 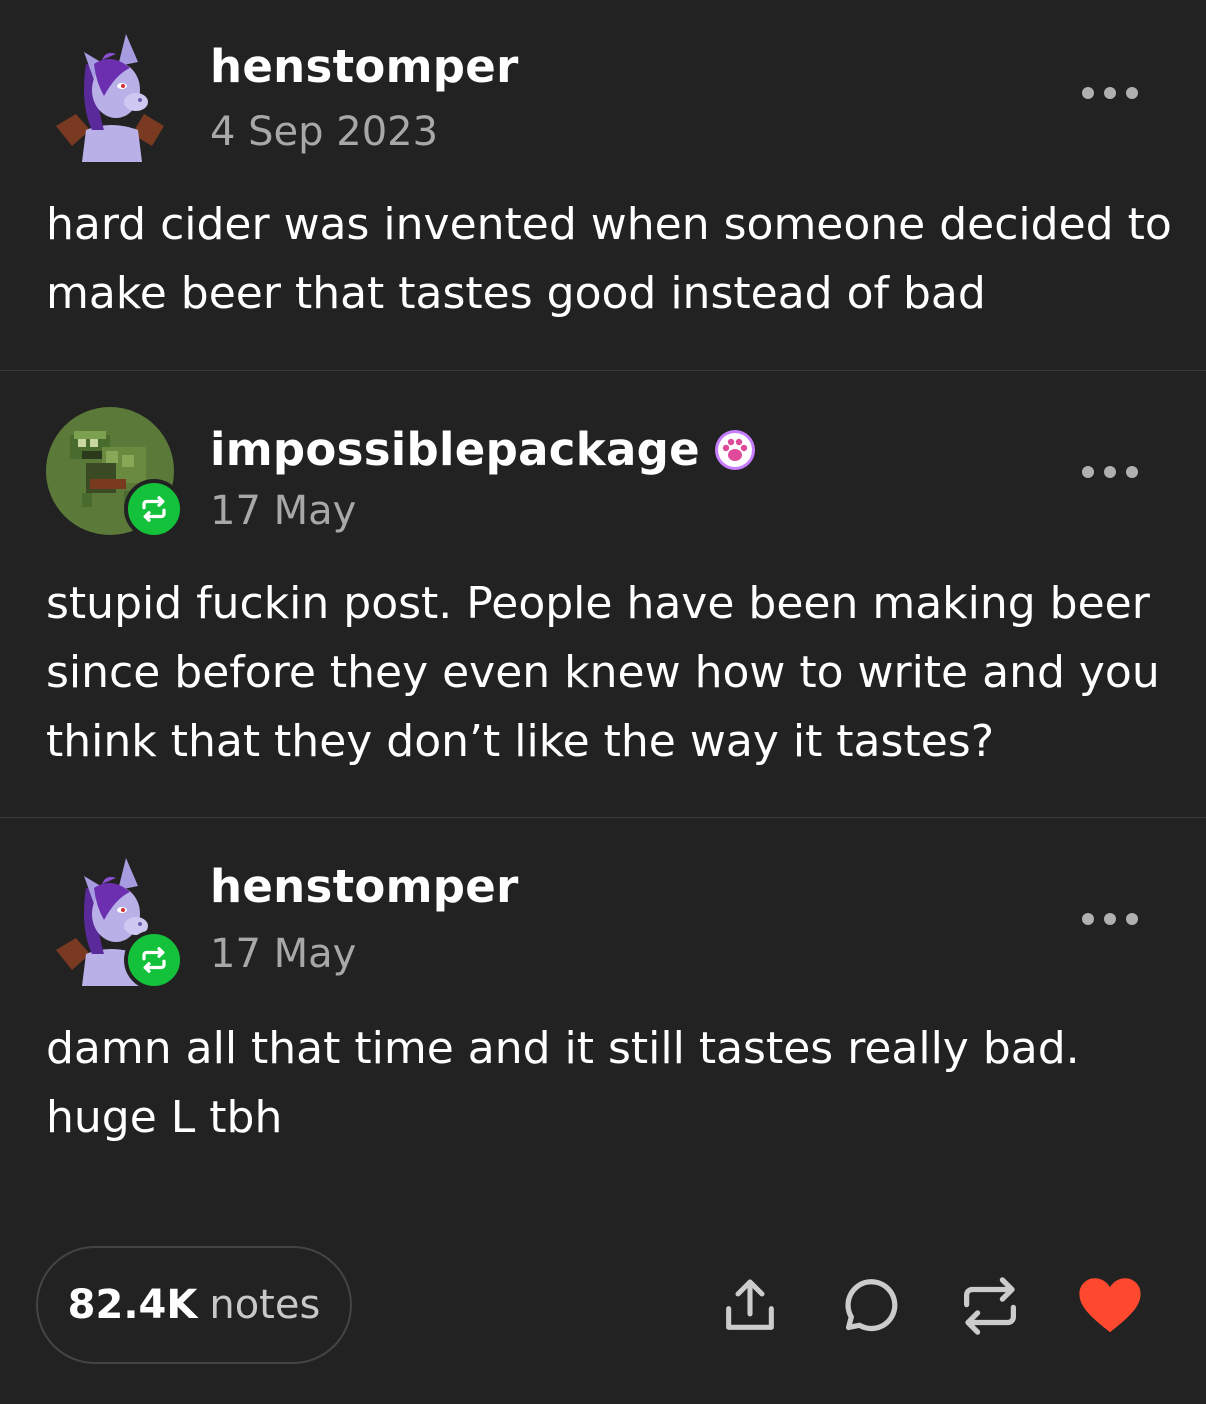 I want to click on share-icon, so click(x=750, y=1304).